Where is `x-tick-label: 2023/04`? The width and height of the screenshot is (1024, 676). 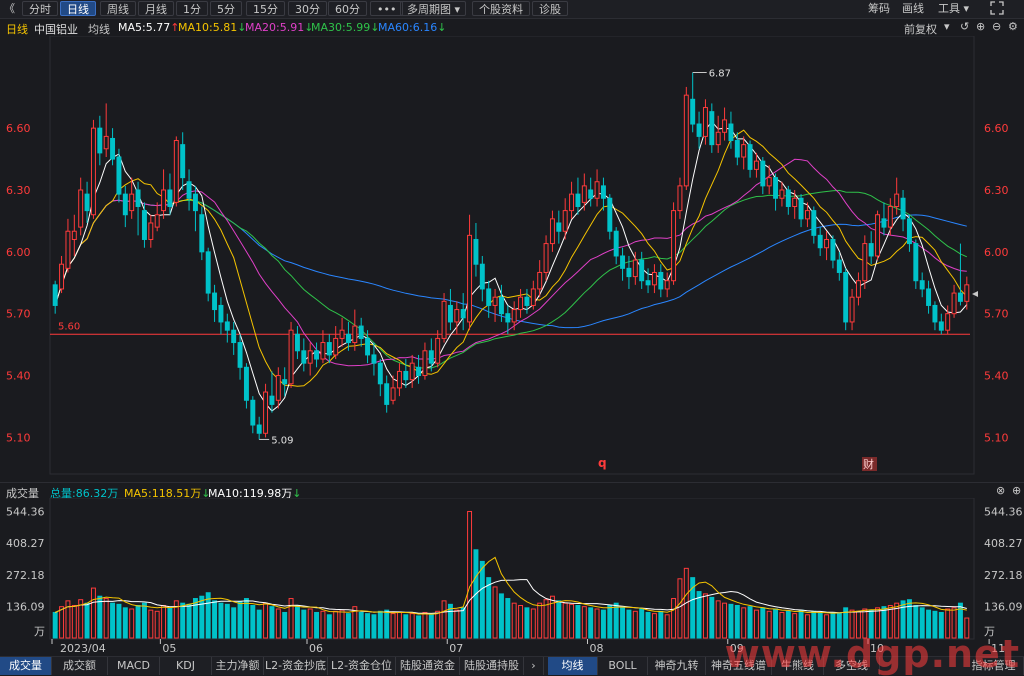 x-tick-label: 2023/04 is located at coordinates (83, 648).